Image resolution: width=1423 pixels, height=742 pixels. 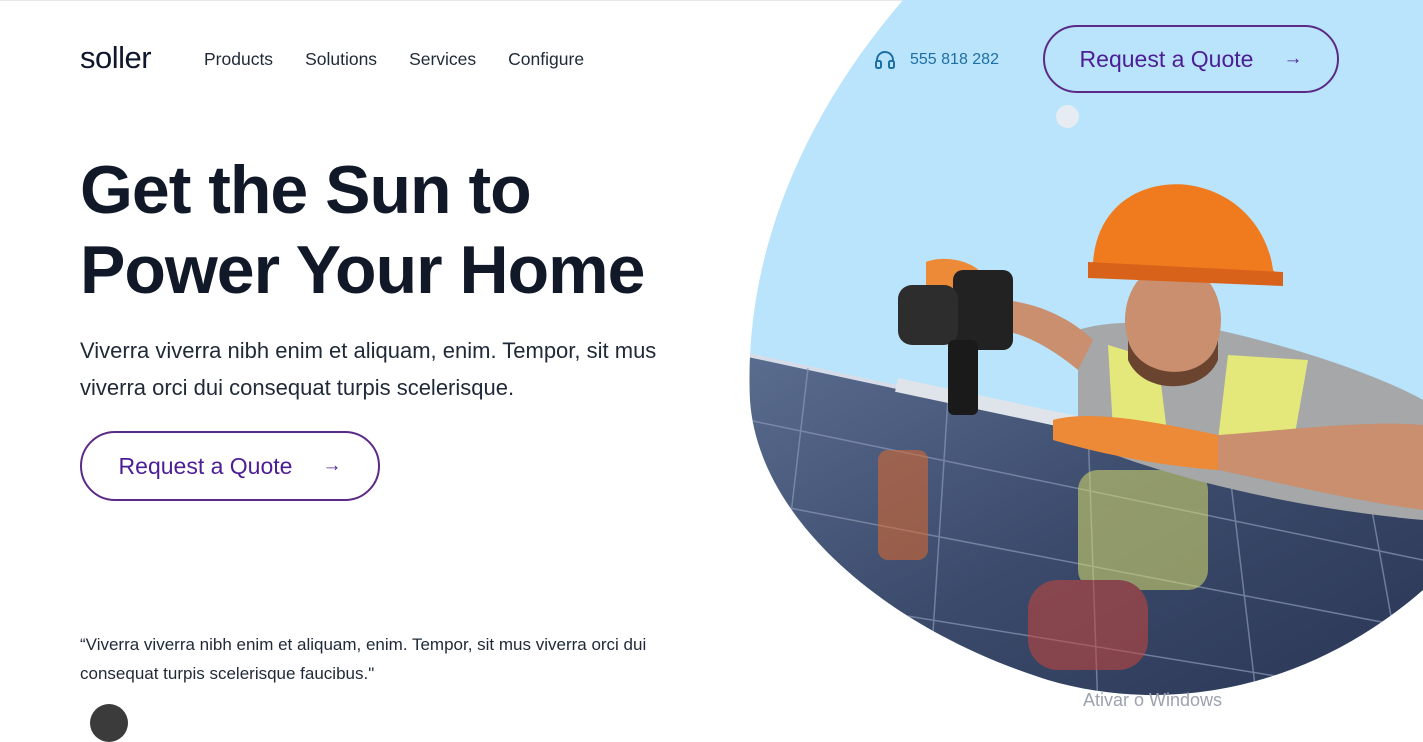 I want to click on nav-item-products: Products, so click(x=238, y=59).